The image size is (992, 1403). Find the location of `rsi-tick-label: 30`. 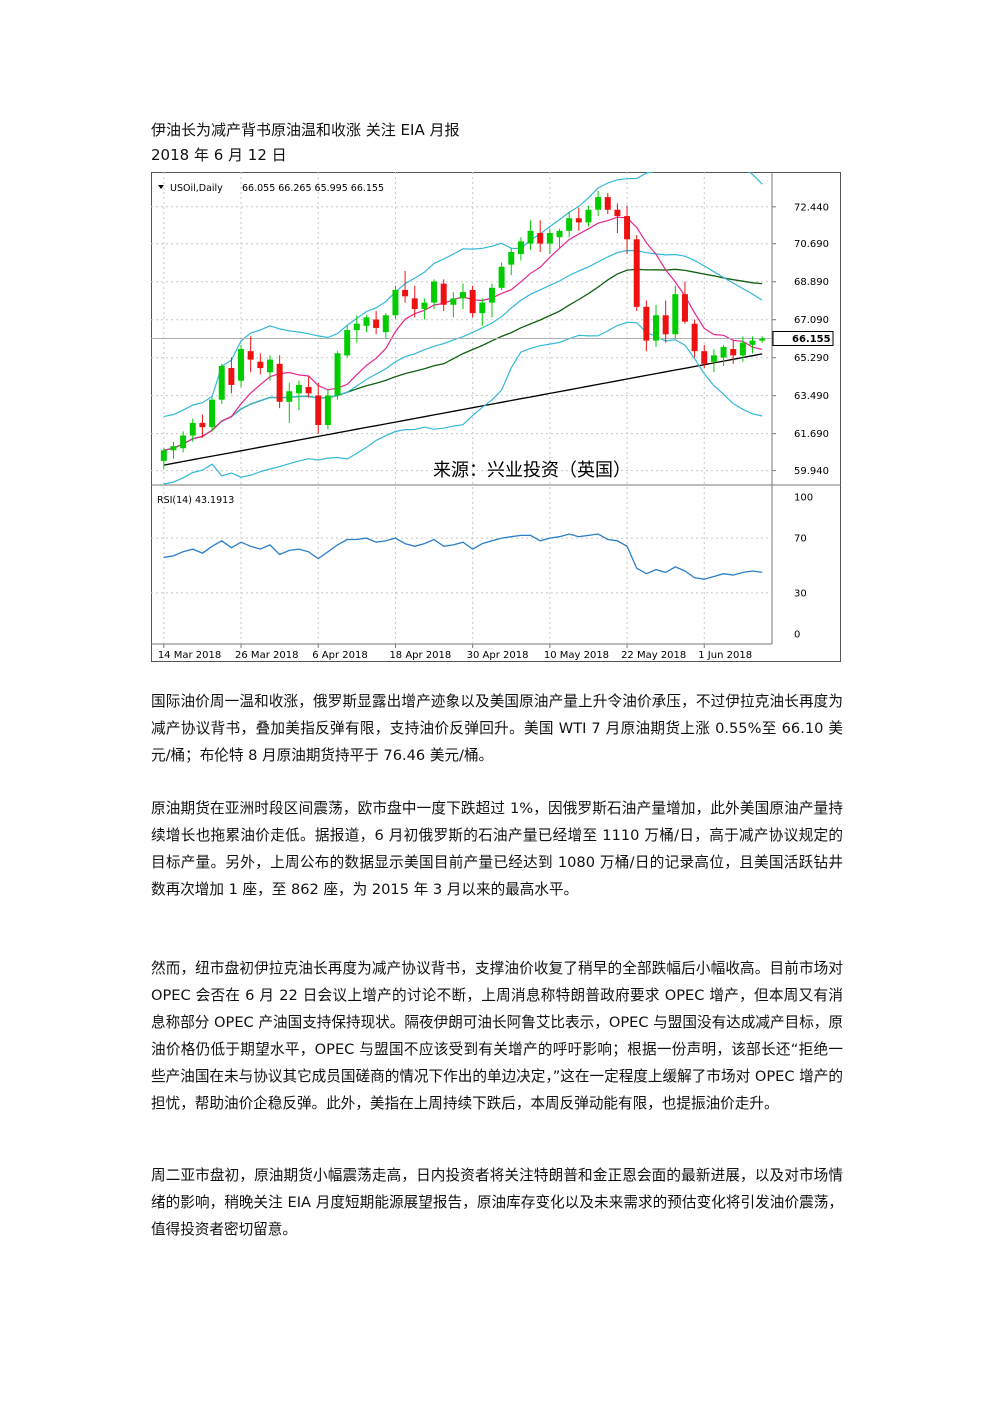

rsi-tick-label: 30 is located at coordinates (800, 593).